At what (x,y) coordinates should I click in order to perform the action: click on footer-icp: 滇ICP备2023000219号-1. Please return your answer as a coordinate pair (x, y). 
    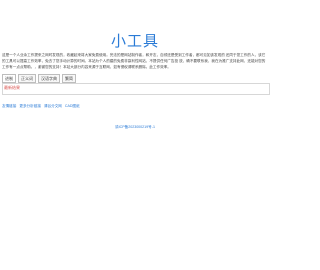
    Looking at the image, I should click on (135, 127).